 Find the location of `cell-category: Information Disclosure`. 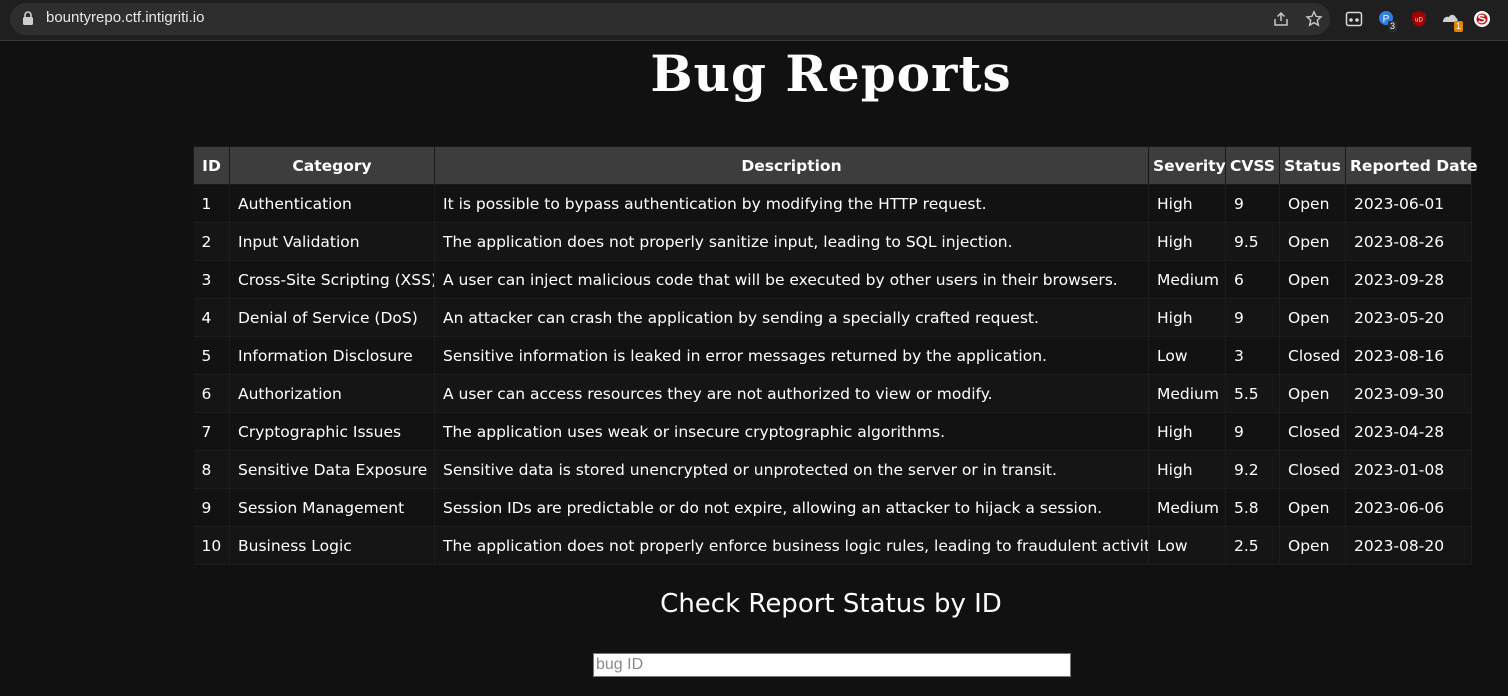

cell-category: Information Disclosure is located at coordinates (332, 355).